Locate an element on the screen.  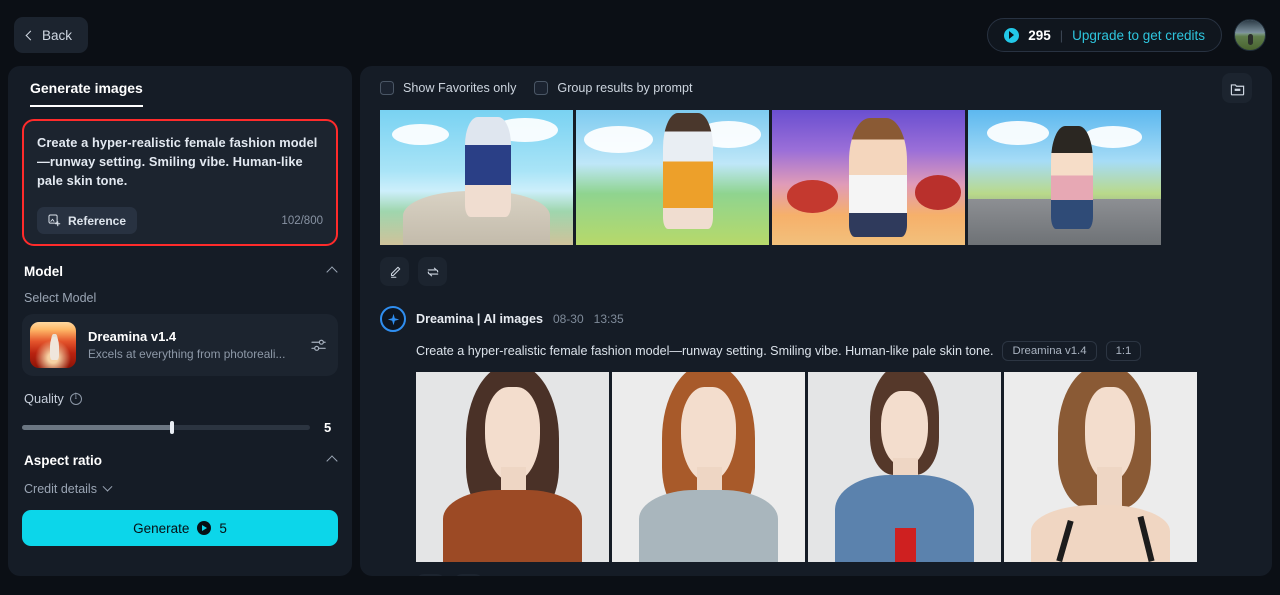
regenerate-icon is located at coordinates (432, 271).